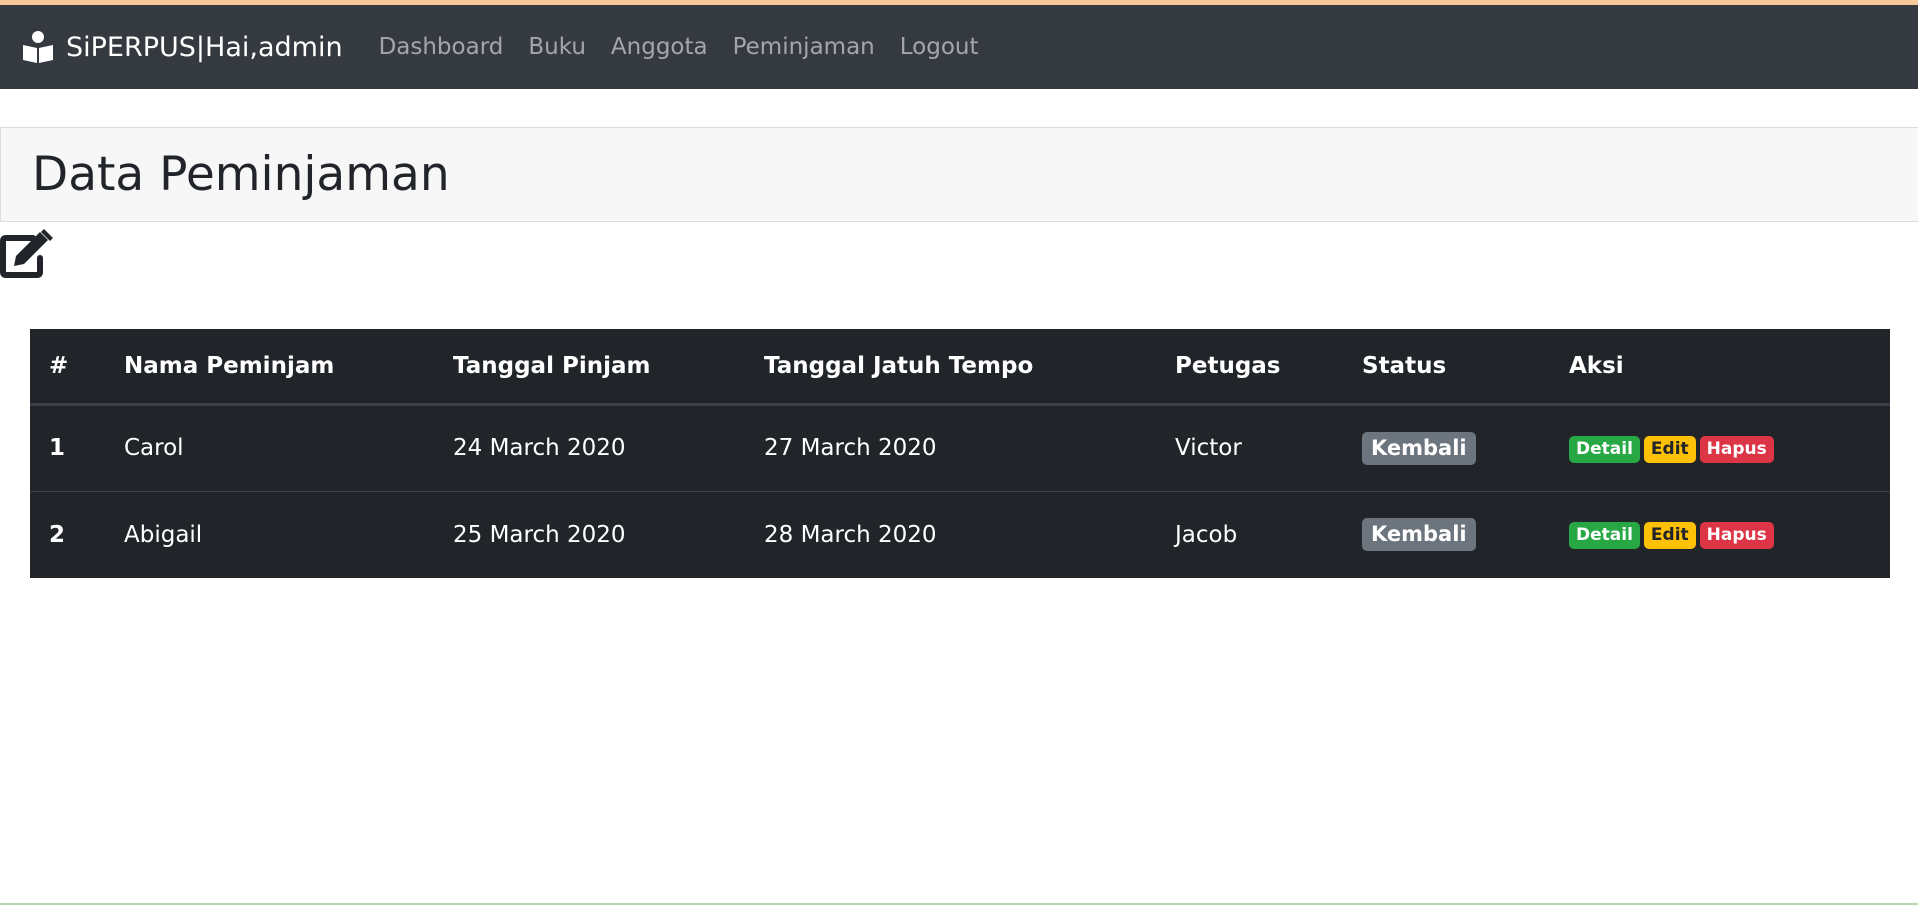 The height and width of the screenshot is (905, 1918). Describe the element at coordinates (659, 47) in the screenshot. I see `nav-link-anggota: Anggota` at that location.